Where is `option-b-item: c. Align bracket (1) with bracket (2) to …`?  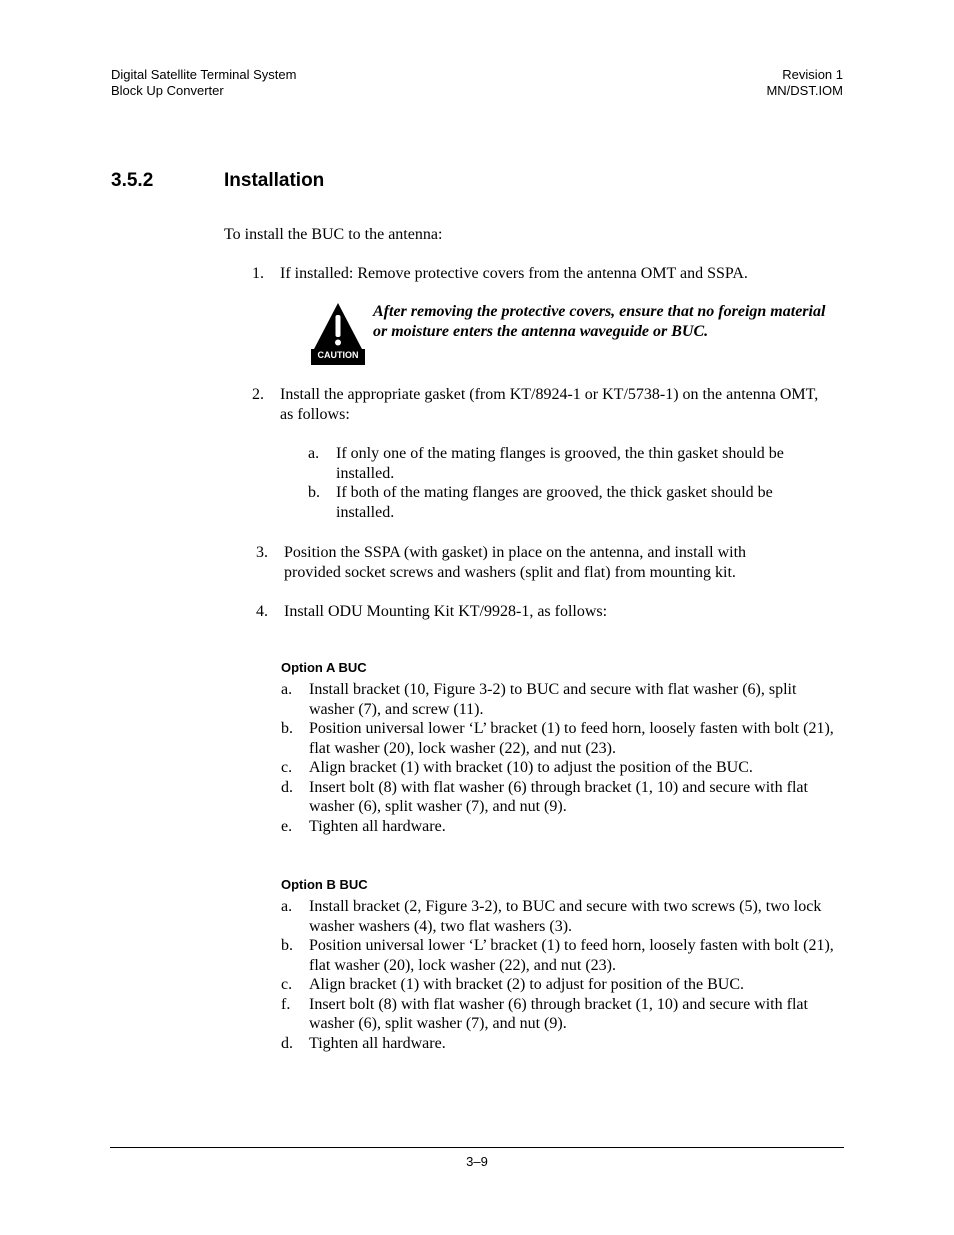
option-b-item: c. Align bracket (1) with bracket (2) to … is located at coordinates (562, 985).